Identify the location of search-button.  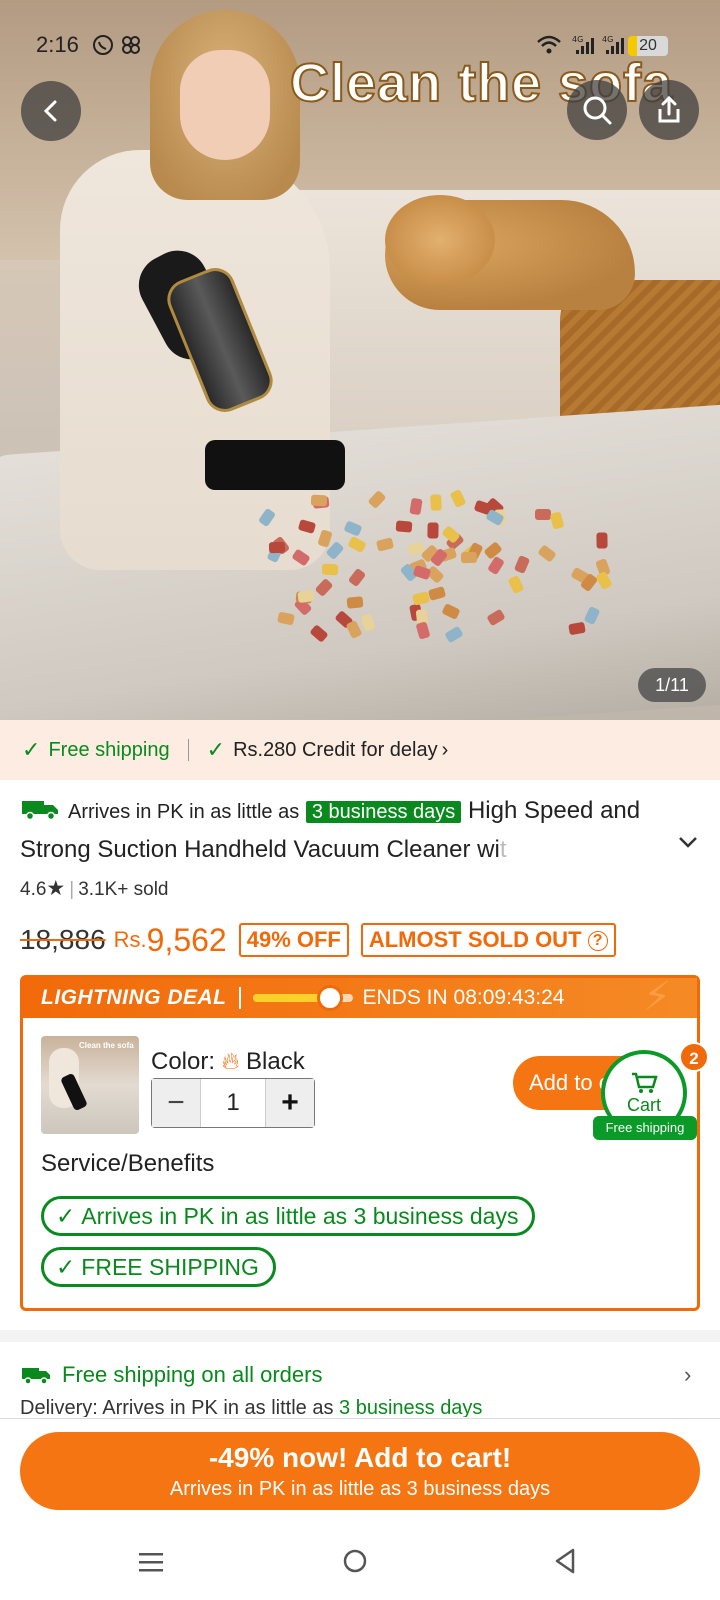
(597, 110).